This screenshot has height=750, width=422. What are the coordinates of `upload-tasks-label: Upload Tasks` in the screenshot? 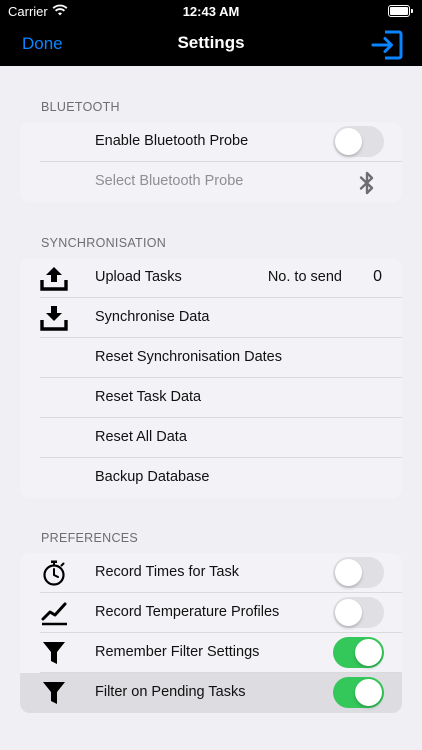 It's located at (138, 277).